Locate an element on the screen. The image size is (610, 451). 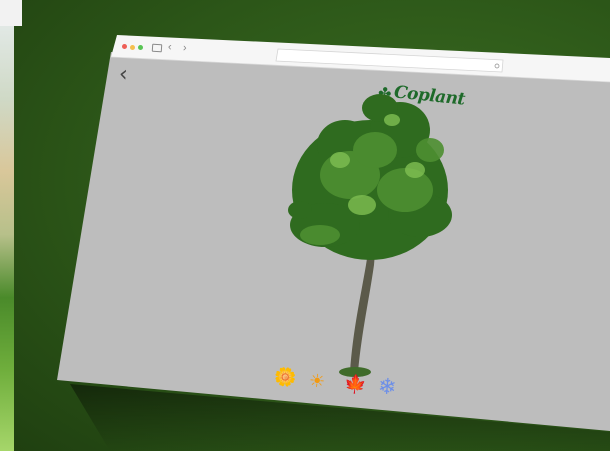
minimize-window-button is located at coordinates (132, 47).